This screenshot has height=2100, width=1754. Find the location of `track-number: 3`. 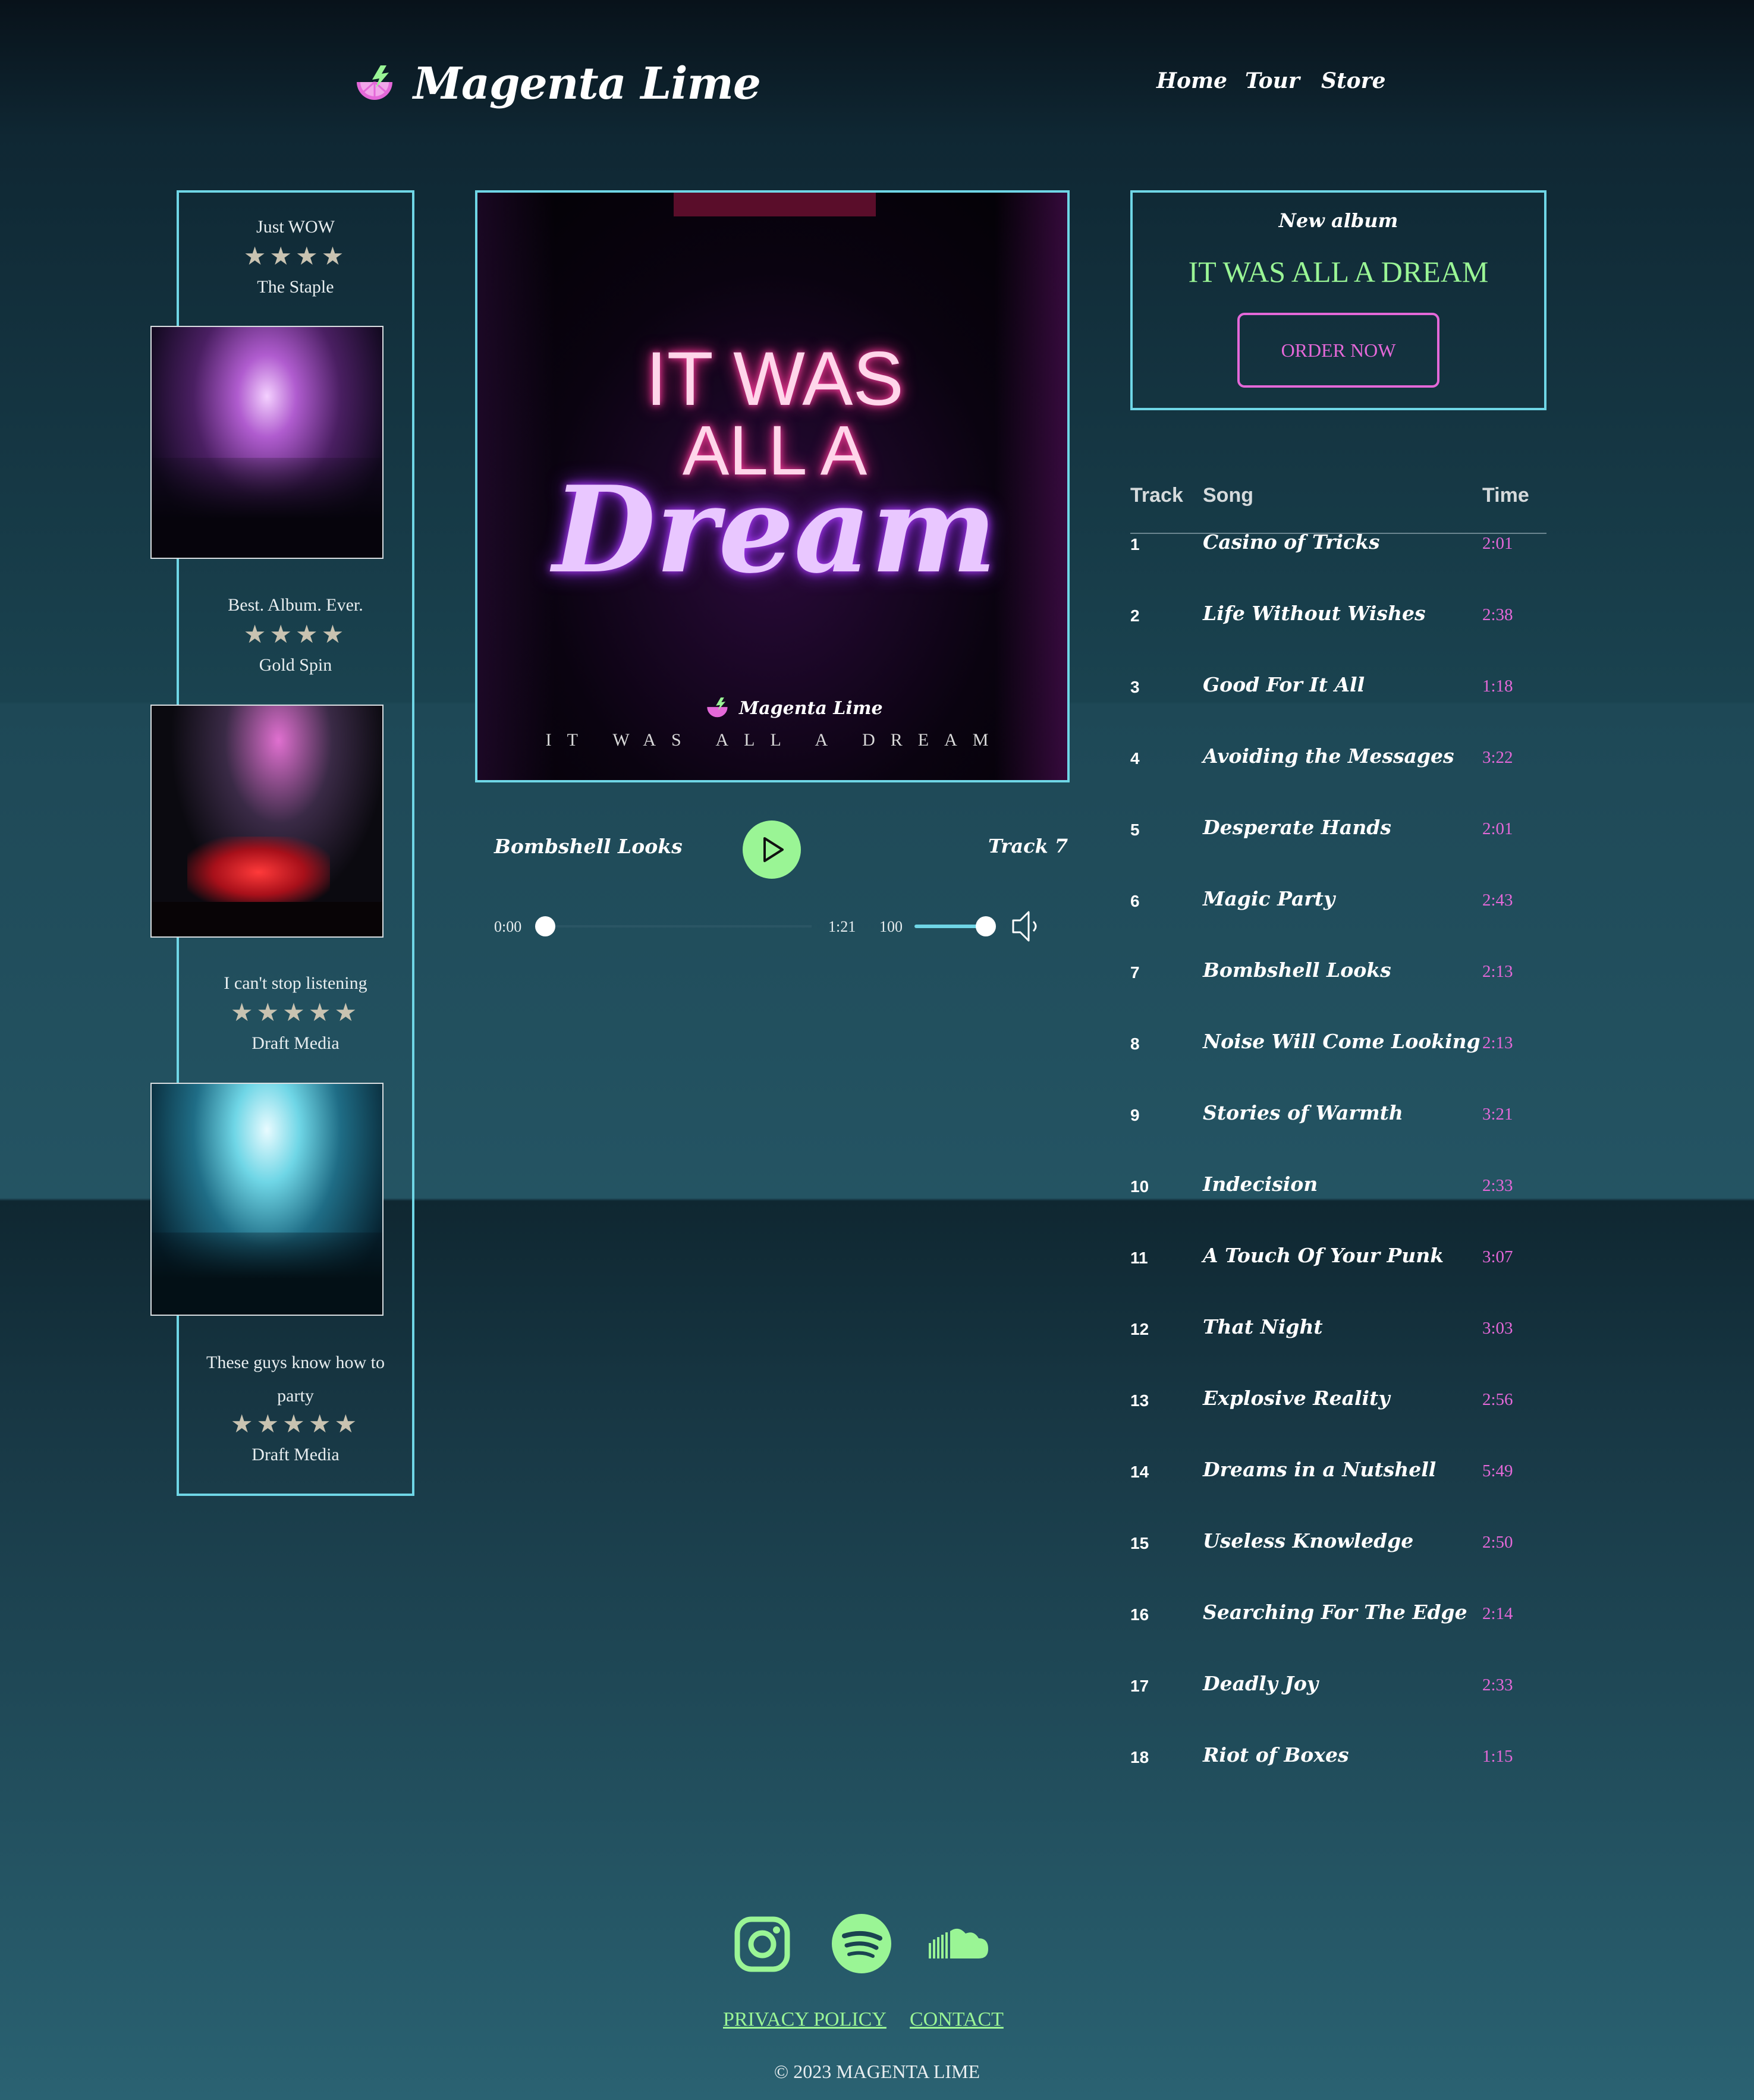

track-number: 3 is located at coordinates (1135, 687).